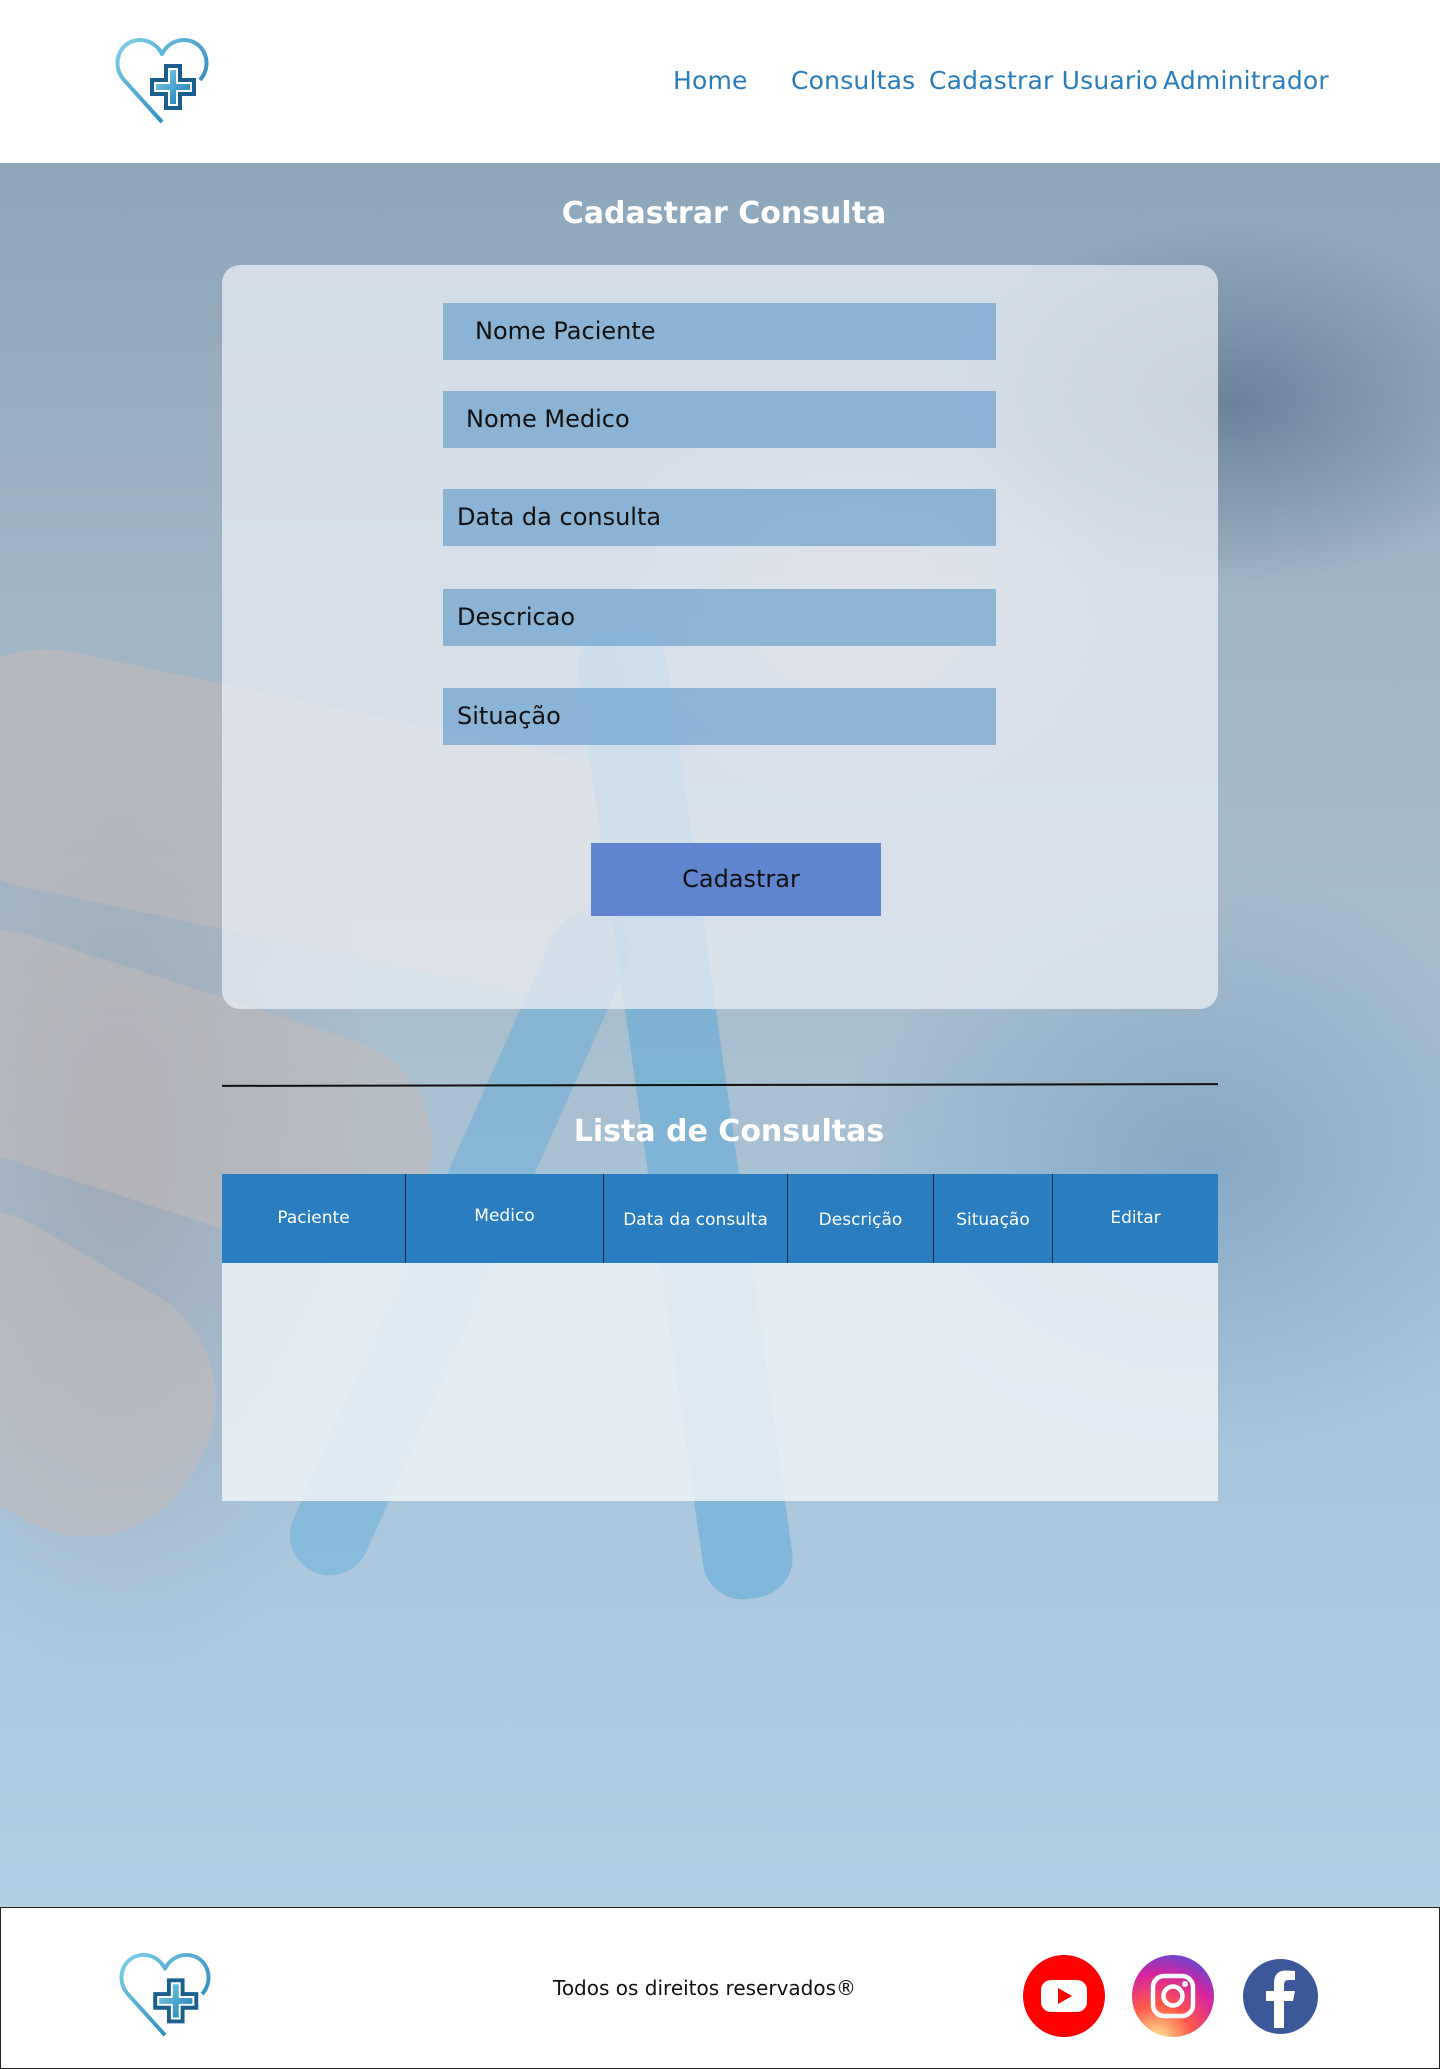 The width and height of the screenshot is (1440, 2069). I want to click on nav-consultas: Consultas, so click(853, 80).